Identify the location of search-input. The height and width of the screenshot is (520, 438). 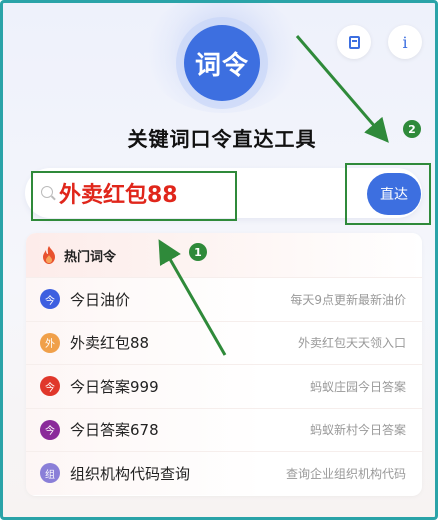
(154, 193).